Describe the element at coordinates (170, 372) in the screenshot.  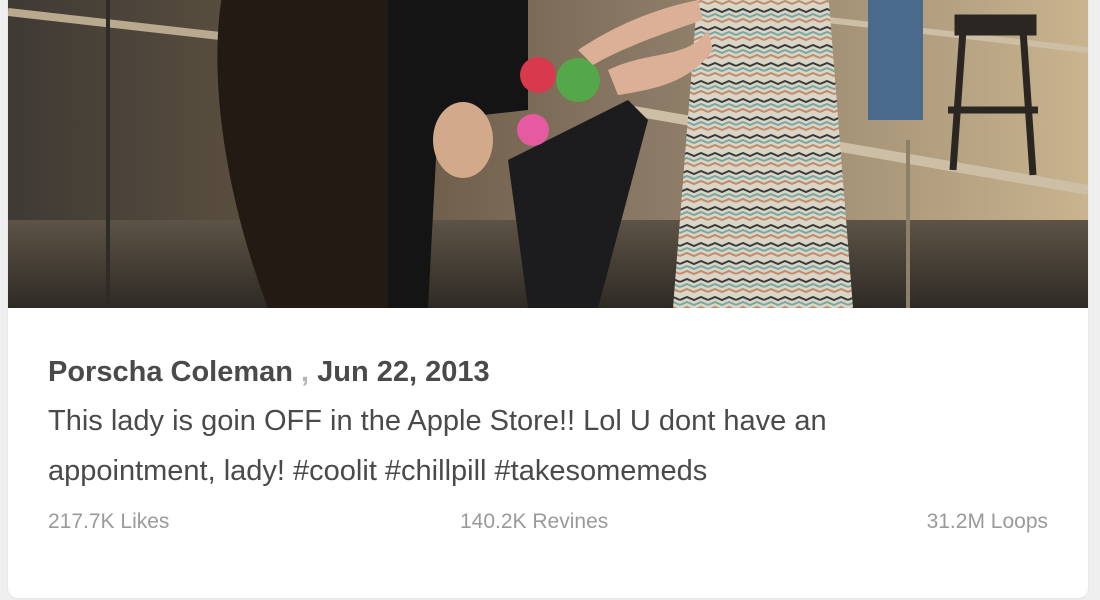
I see `author-name: Porscha Coleman` at that location.